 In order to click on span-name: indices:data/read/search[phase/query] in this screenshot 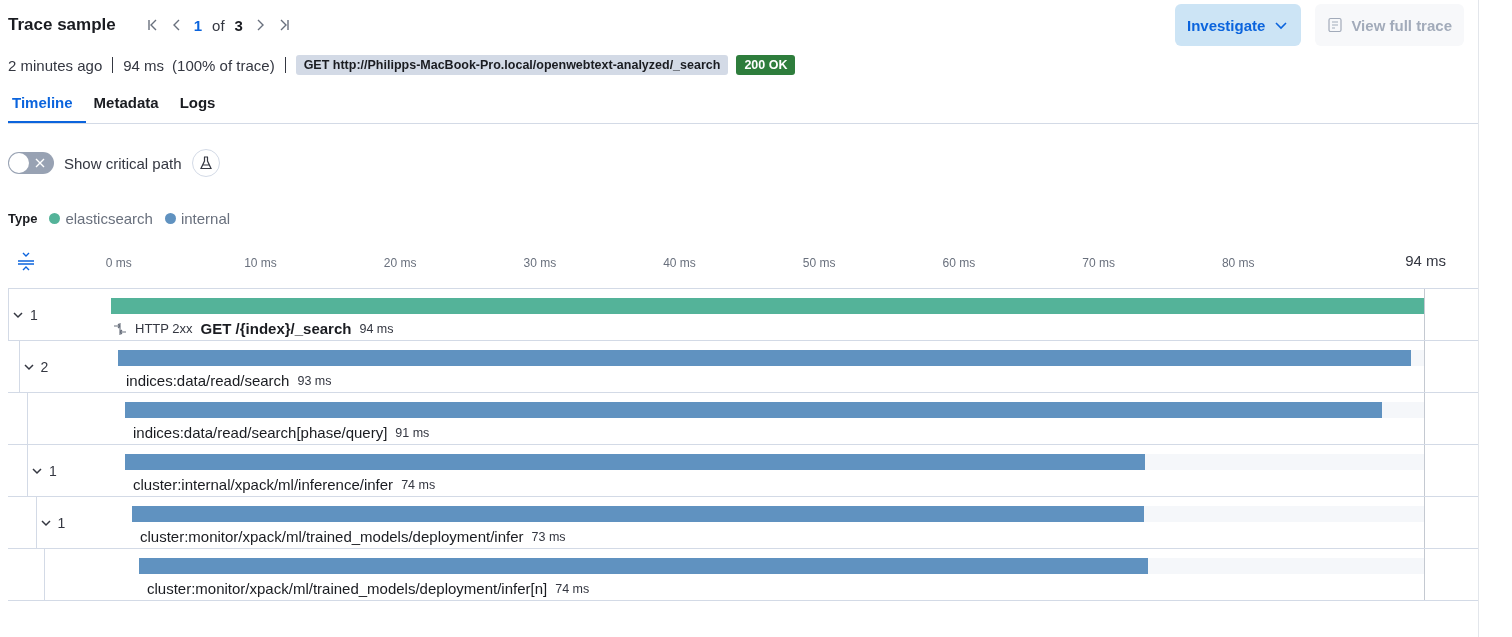, I will do `click(260, 432)`.